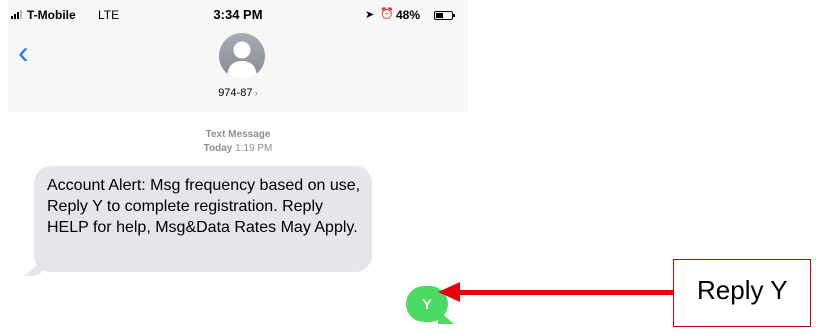 The image size is (816, 333). What do you see at coordinates (567, 292) in the screenshot?
I see `annotation-arrow-line` at bounding box center [567, 292].